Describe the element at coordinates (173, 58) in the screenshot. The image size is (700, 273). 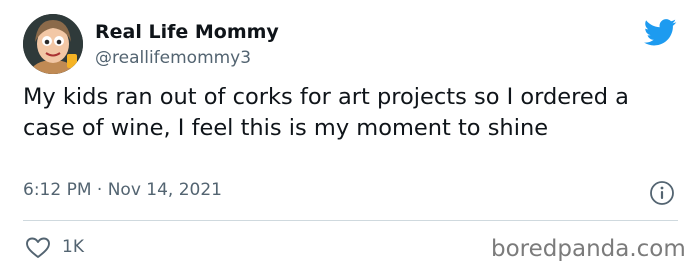
I see `user-handle: @reallifemommy3` at that location.